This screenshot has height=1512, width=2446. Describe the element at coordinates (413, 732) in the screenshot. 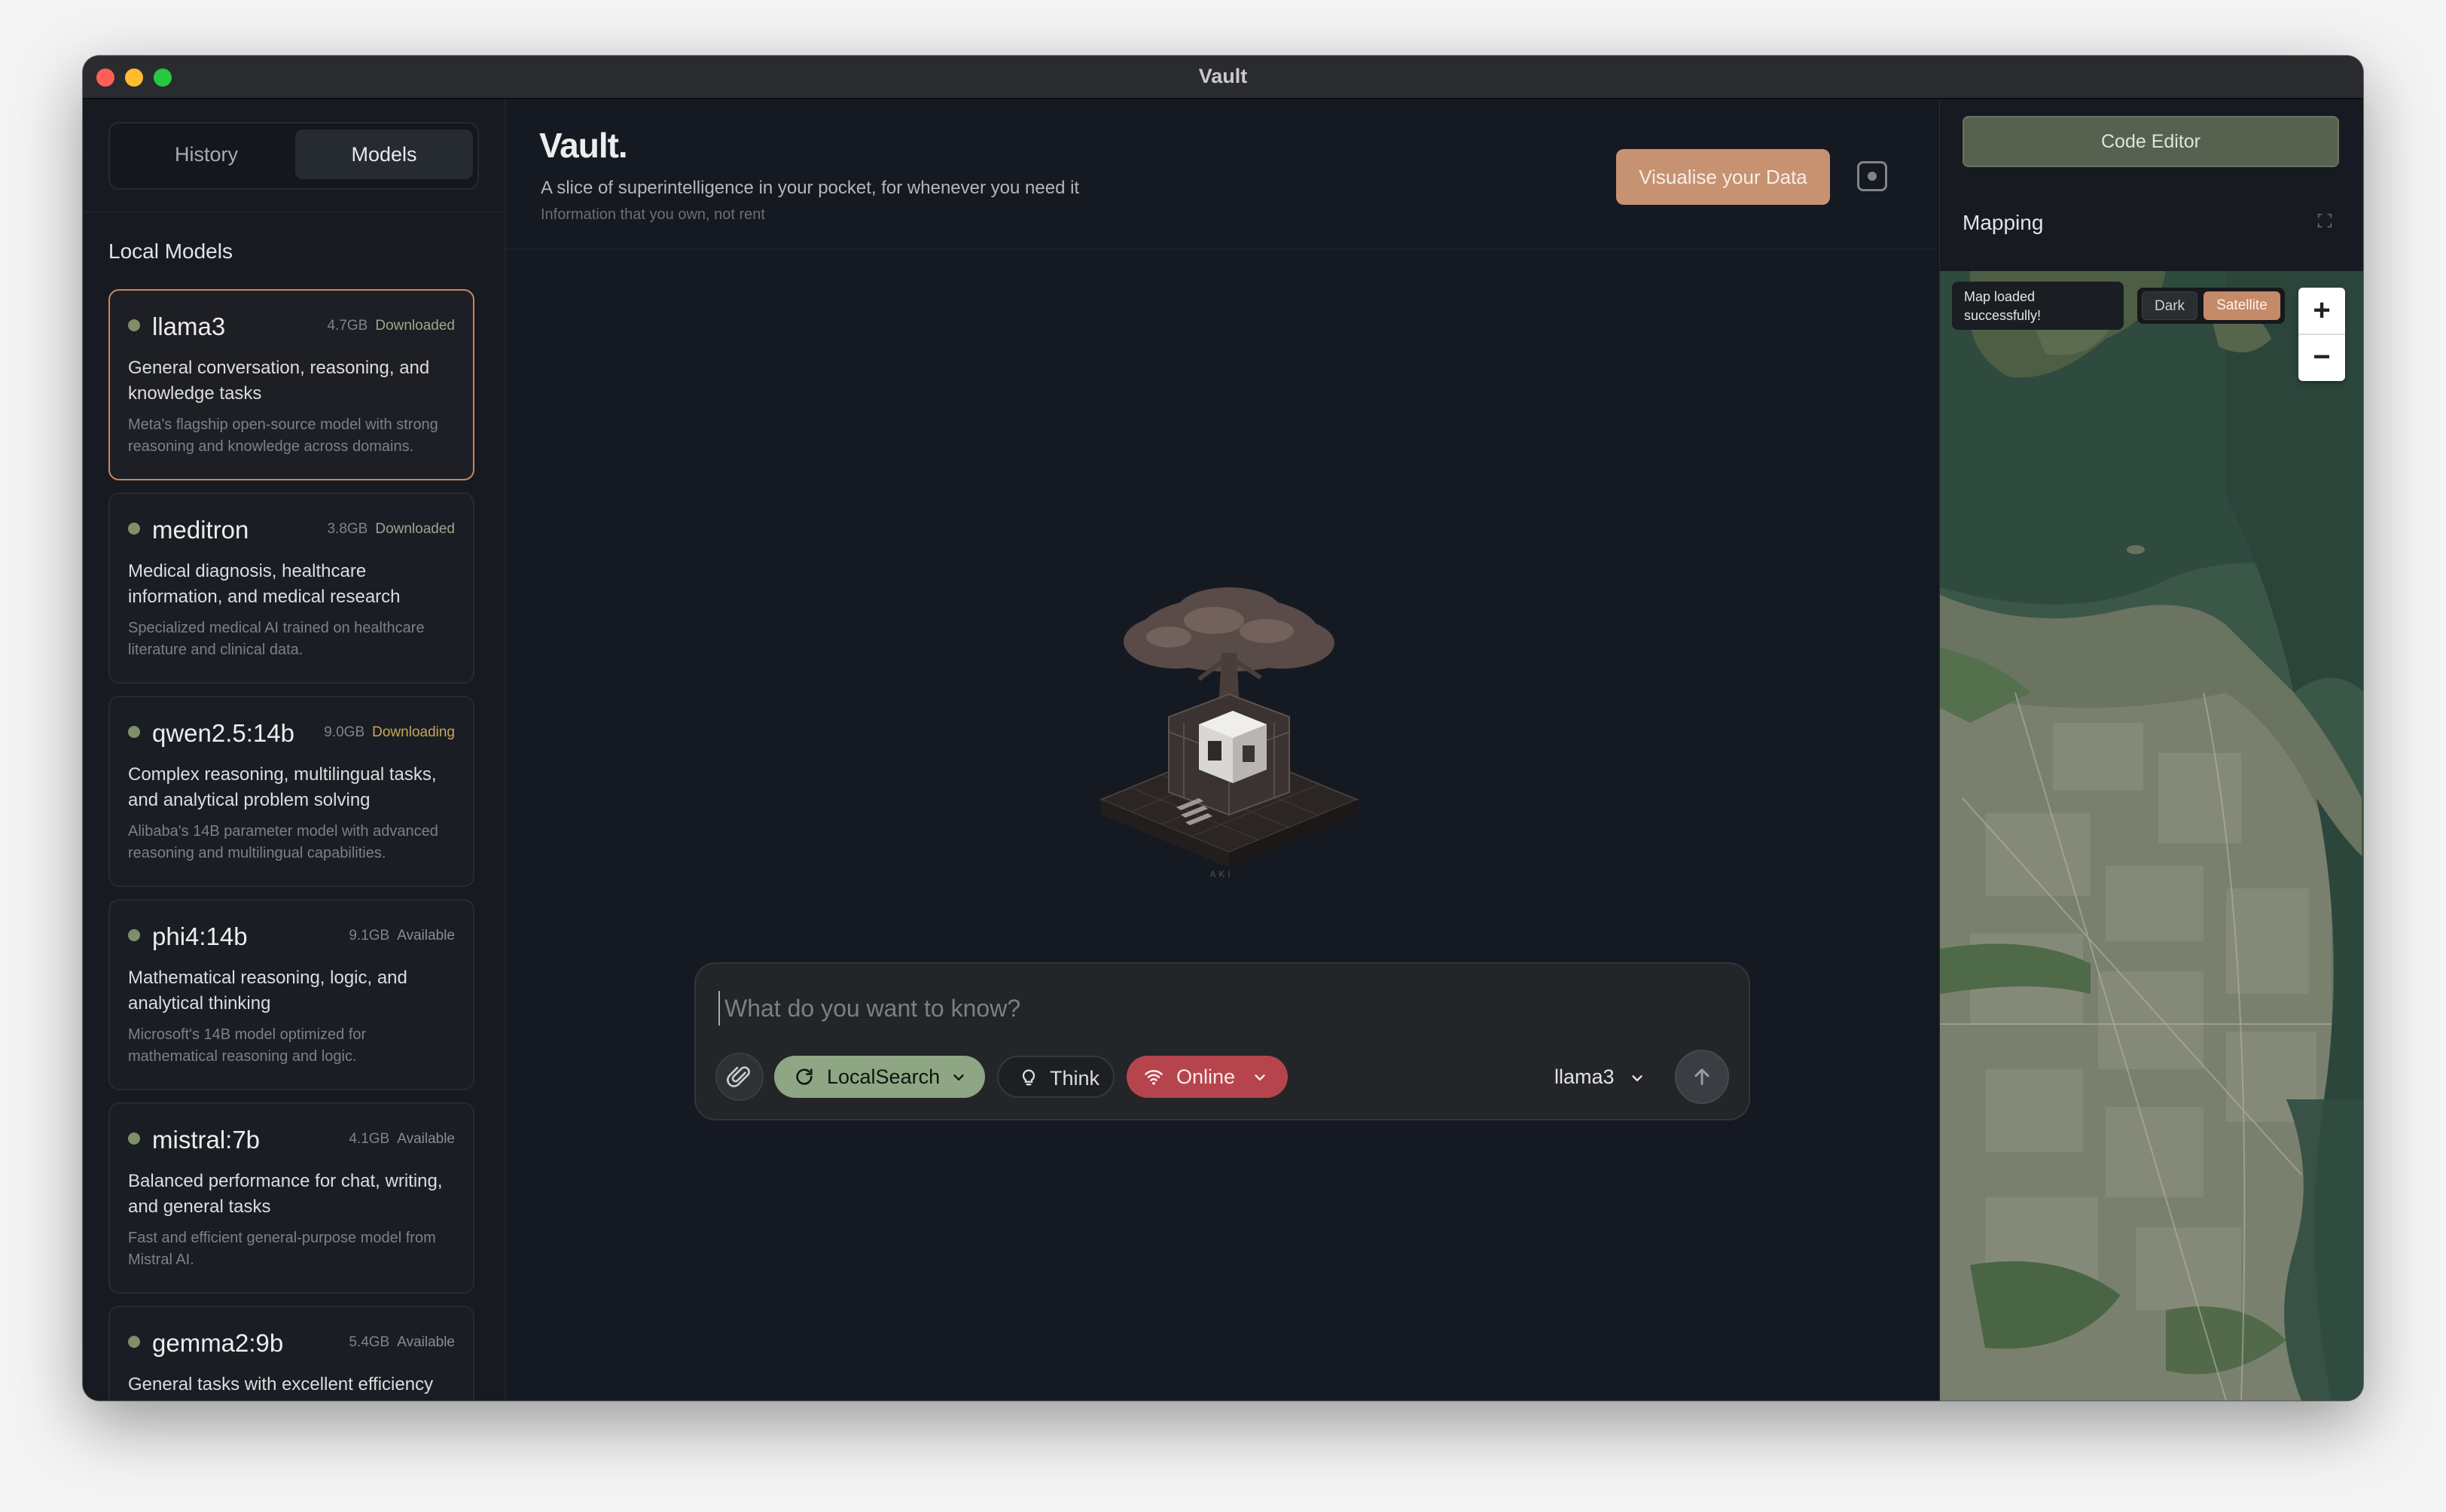

I see `model-status: Downloading` at that location.